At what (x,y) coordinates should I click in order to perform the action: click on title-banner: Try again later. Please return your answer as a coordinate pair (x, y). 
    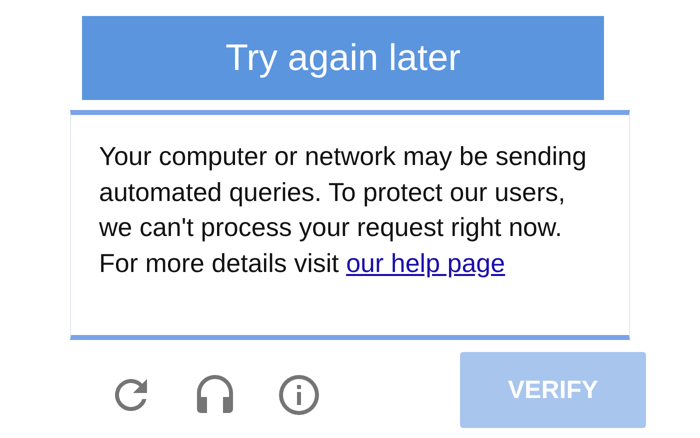
    Looking at the image, I should click on (343, 58).